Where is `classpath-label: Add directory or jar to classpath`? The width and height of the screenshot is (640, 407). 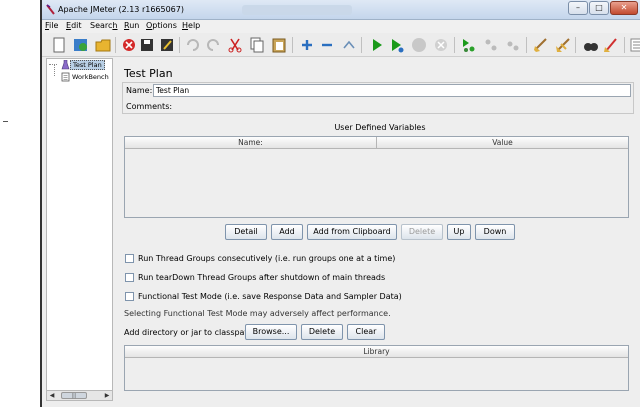
classpath-label: Add directory or jar to classpath is located at coordinates (188, 332).